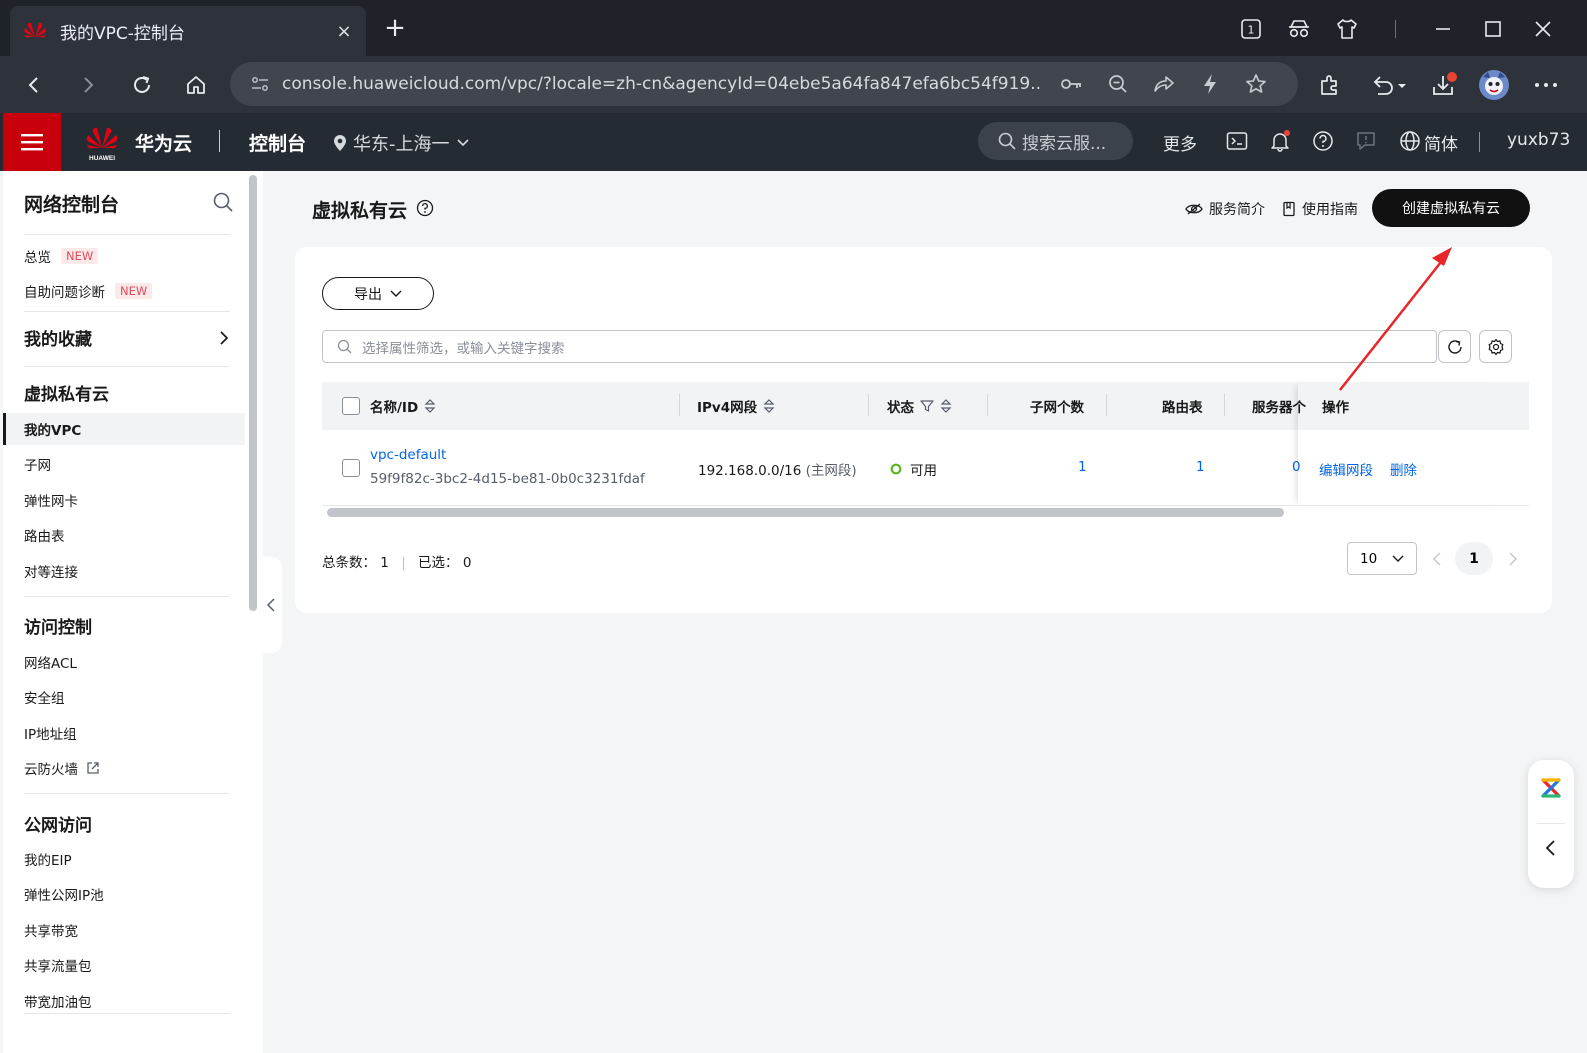  Describe the element at coordinates (769, 406) in the screenshot. I see `sort-icon` at that location.